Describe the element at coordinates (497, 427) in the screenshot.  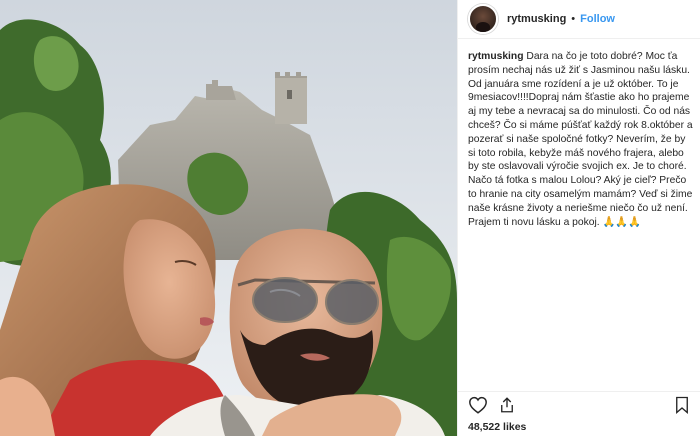
I see `likes-count: 48,522 likes` at that location.